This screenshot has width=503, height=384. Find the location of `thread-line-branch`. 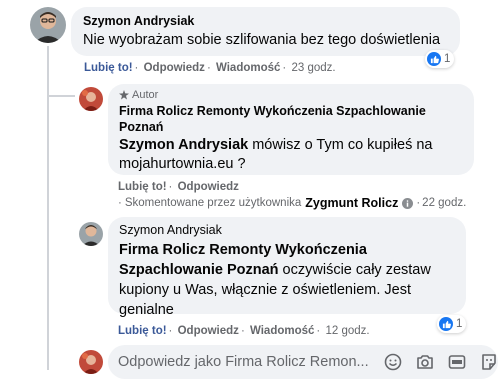

thread-line-branch is located at coordinates (61, 96).